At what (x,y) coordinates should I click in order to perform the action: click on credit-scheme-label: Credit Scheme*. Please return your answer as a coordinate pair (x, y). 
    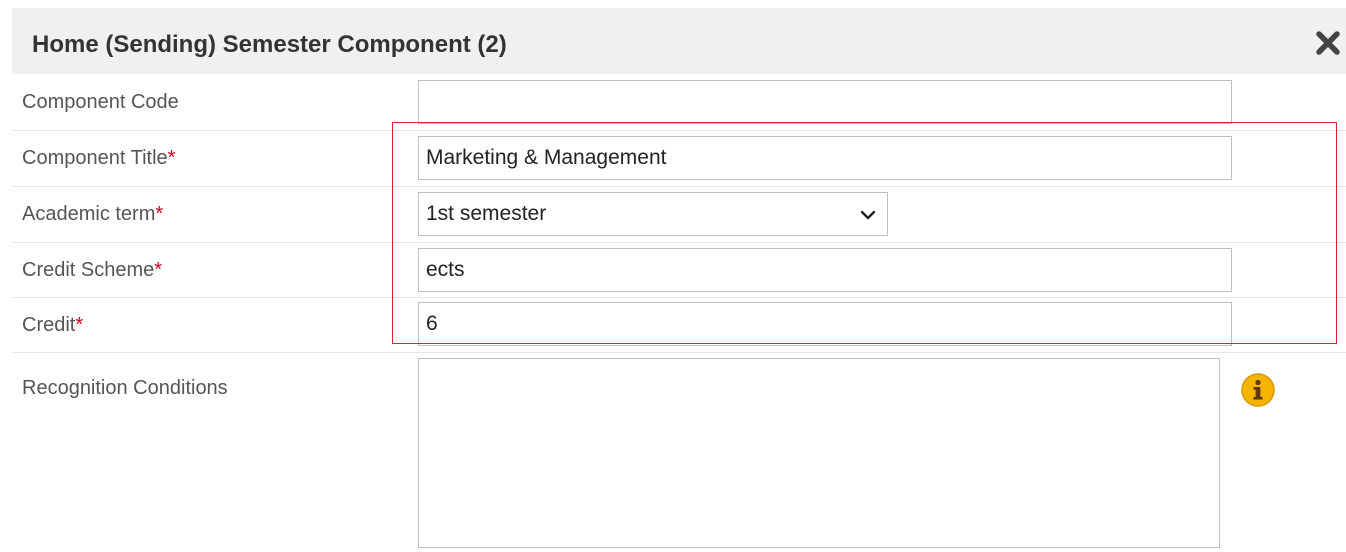
    Looking at the image, I should click on (92, 270).